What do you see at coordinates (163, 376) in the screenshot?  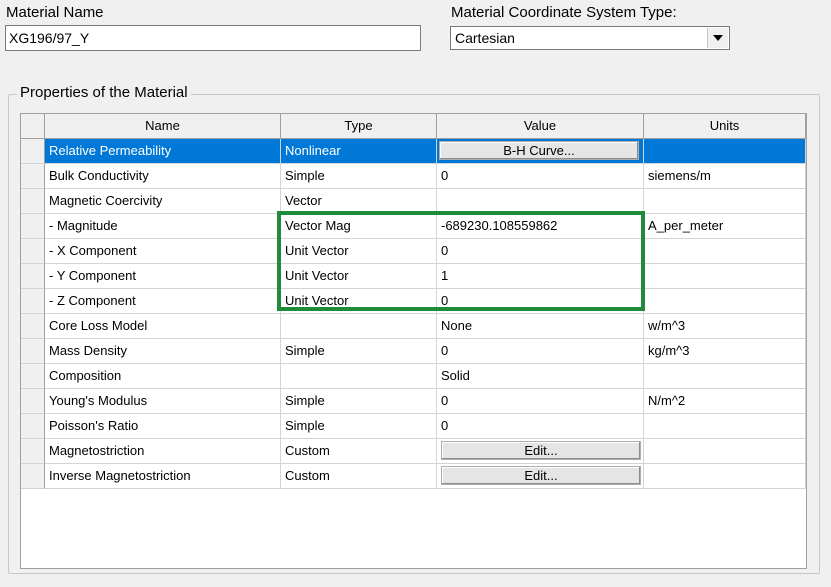 I see `property-name-cell: Composition` at bounding box center [163, 376].